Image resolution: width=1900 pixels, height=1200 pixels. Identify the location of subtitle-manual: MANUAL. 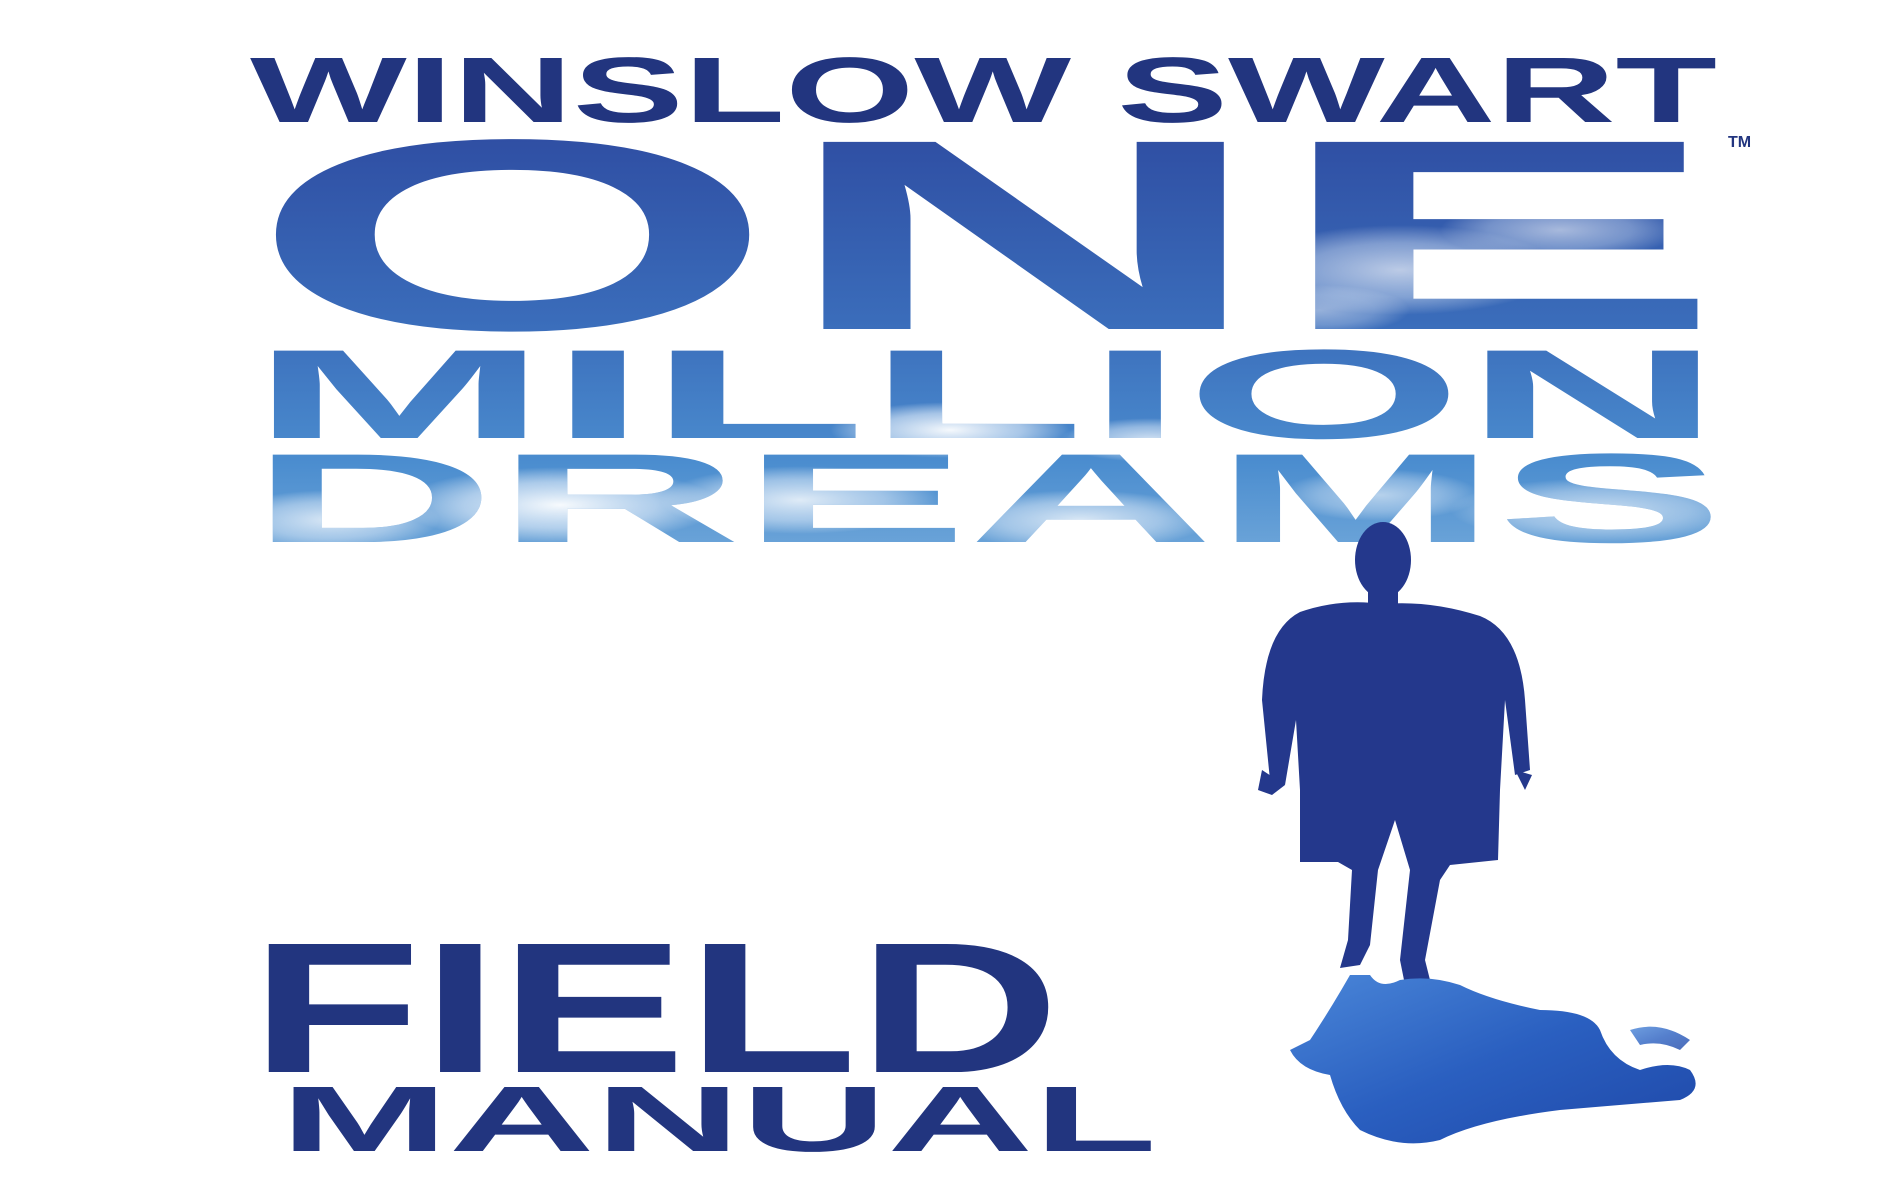
(718, 1119).